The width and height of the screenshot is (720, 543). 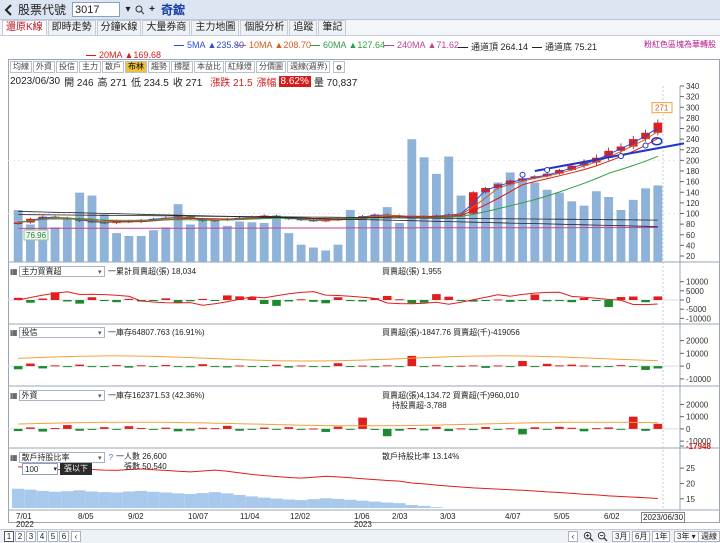 What do you see at coordinates (156, 395) in the screenshot?
I see `foreign-note-inventory: 一庫存162371.53 (42.36%)` at bounding box center [156, 395].